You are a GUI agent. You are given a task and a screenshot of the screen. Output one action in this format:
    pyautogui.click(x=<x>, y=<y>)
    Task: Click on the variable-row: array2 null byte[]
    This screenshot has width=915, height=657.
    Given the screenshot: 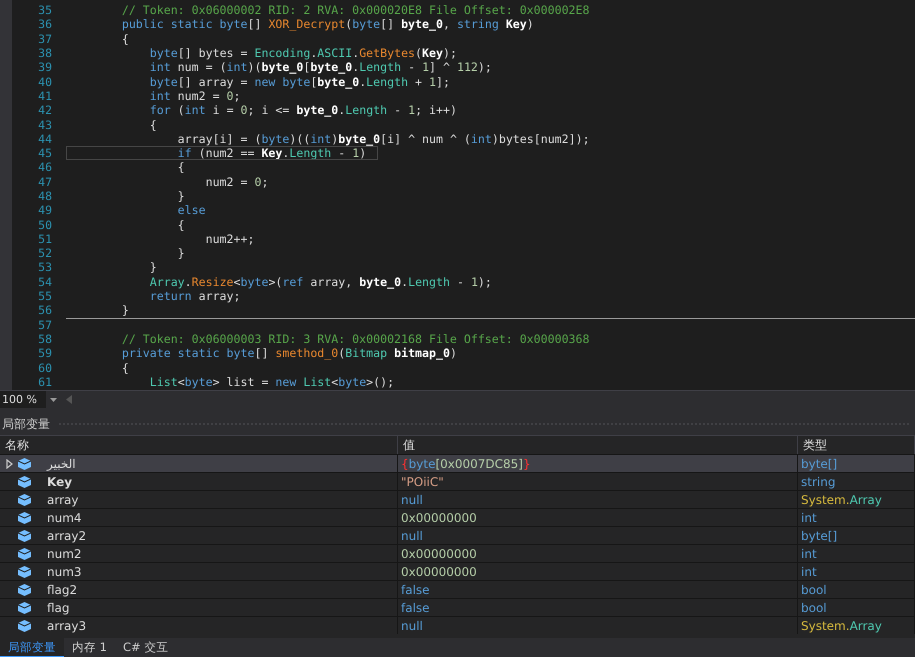 What is the action you would take?
    pyautogui.click(x=457, y=535)
    